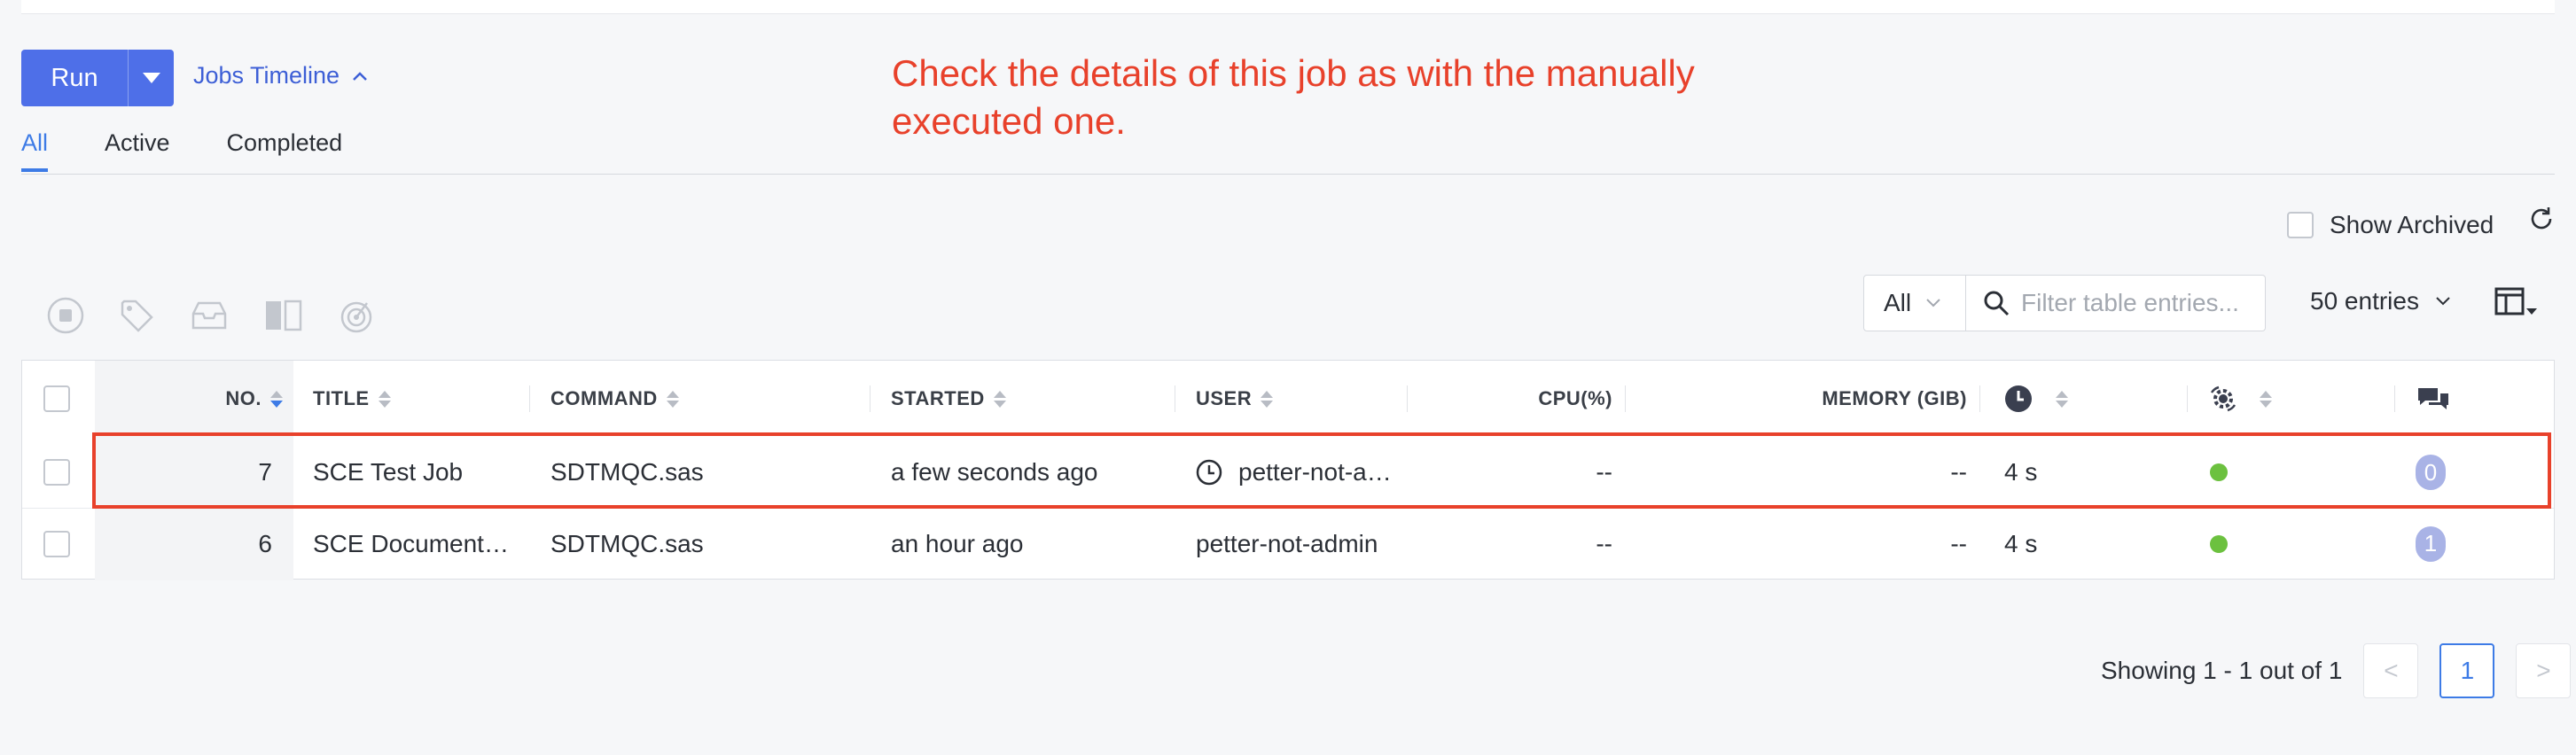 This screenshot has height=755, width=2576. Describe the element at coordinates (2021, 543) in the screenshot. I see `row-duration: 4 s` at that location.